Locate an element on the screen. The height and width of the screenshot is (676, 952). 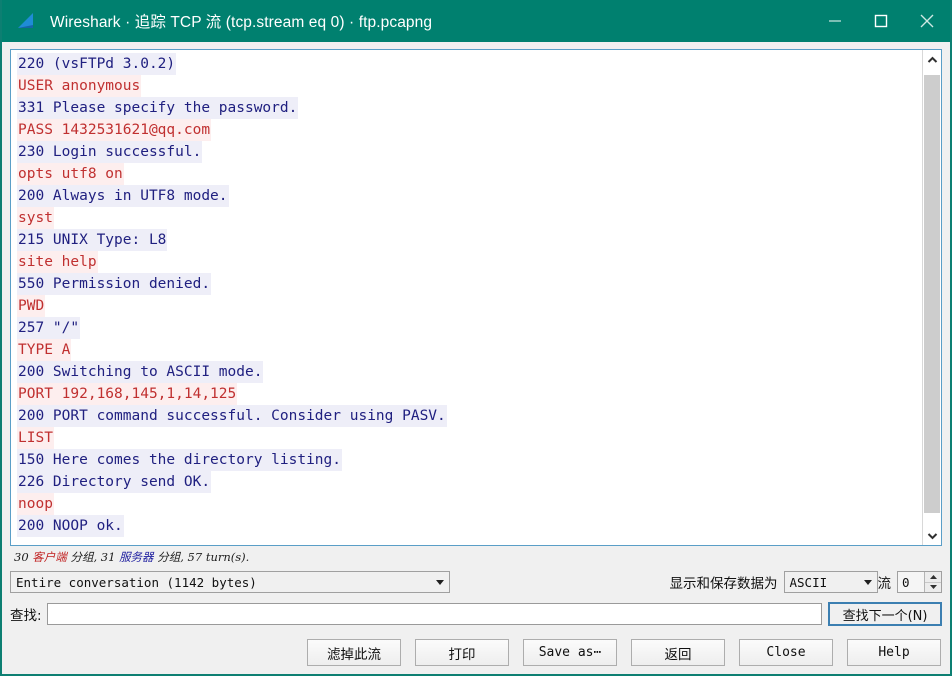
stream-number-stepper: 0 is located at coordinates (919, 582).